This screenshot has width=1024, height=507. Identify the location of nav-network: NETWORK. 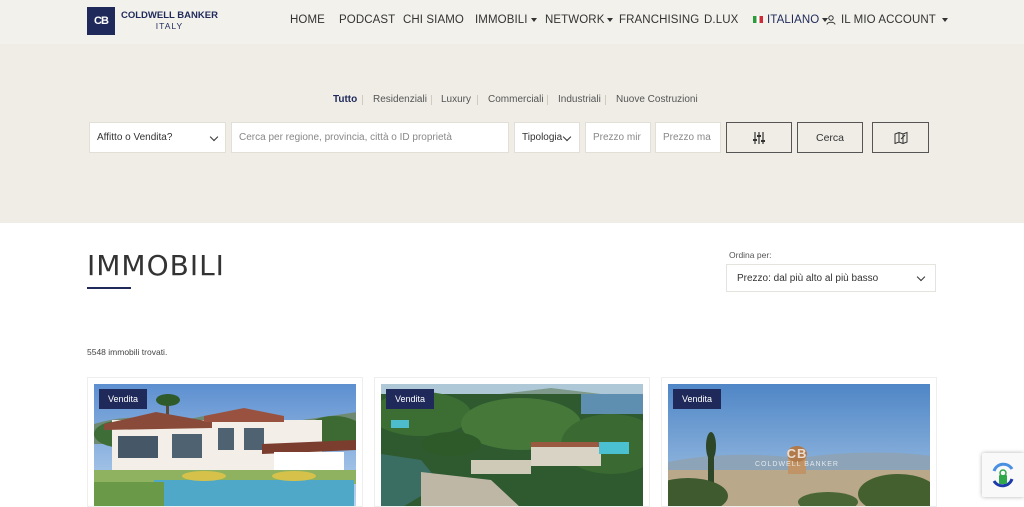
(579, 20).